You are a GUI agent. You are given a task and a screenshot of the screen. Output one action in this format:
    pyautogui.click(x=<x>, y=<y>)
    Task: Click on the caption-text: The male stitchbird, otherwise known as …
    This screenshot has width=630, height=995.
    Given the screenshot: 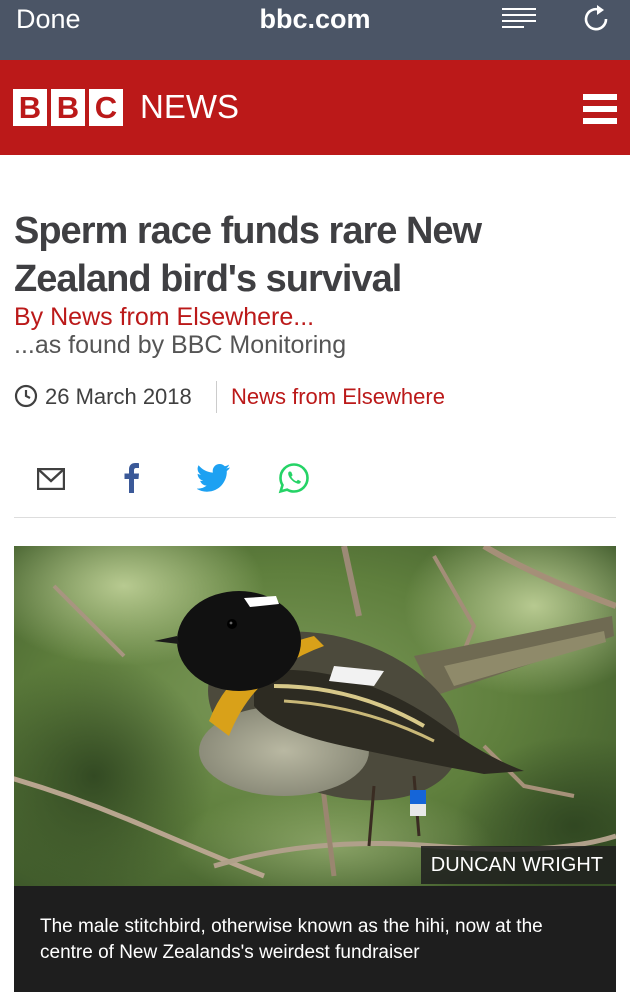 What is the action you would take?
    pyautogui.click(x=291, y=939)
    